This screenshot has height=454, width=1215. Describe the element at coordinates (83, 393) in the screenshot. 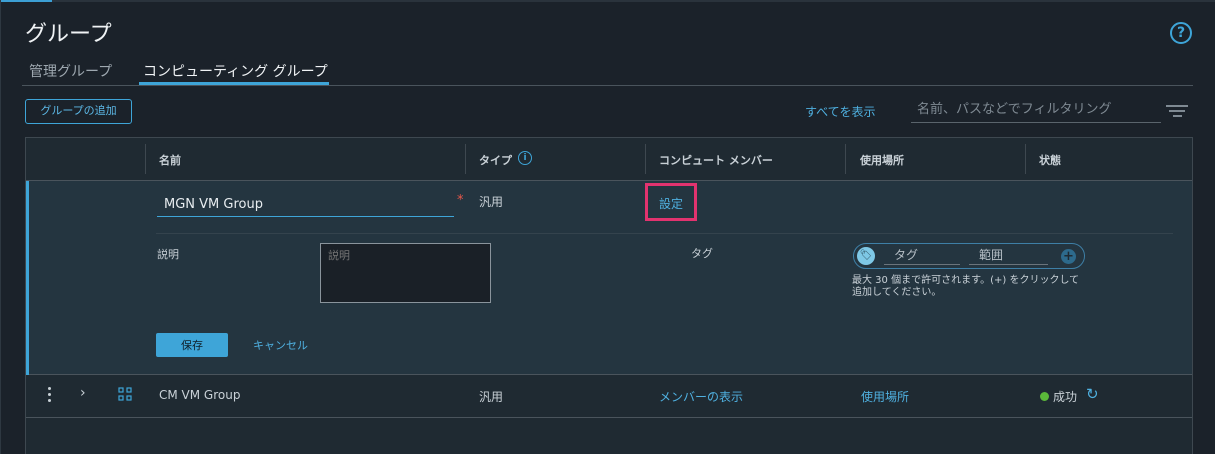

I see `chevron-right-icon: ›` at that location.